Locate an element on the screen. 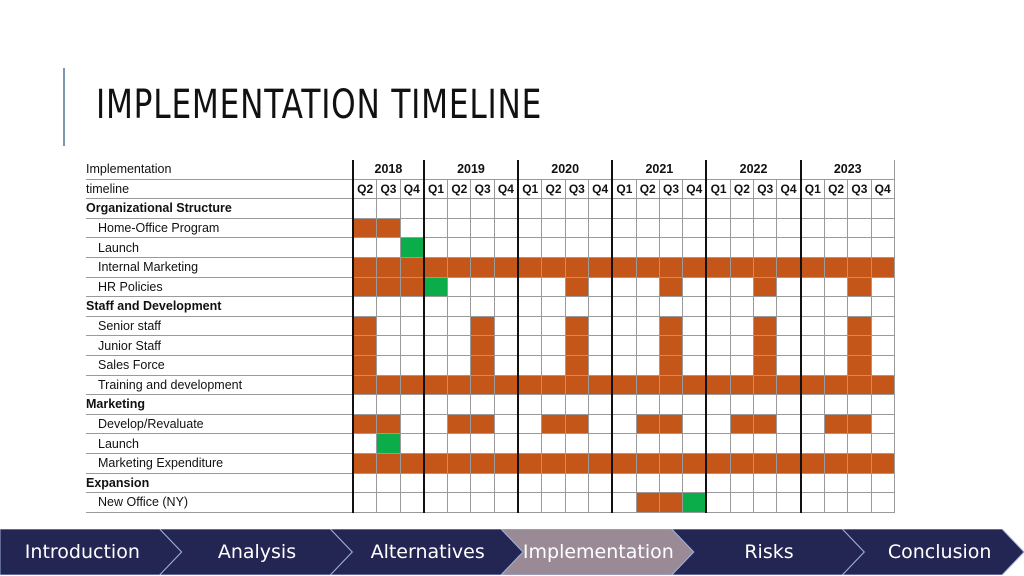 This screenshot has height=576, width=1024. section-row: Staff and Development is located at coordinates (490, 306).